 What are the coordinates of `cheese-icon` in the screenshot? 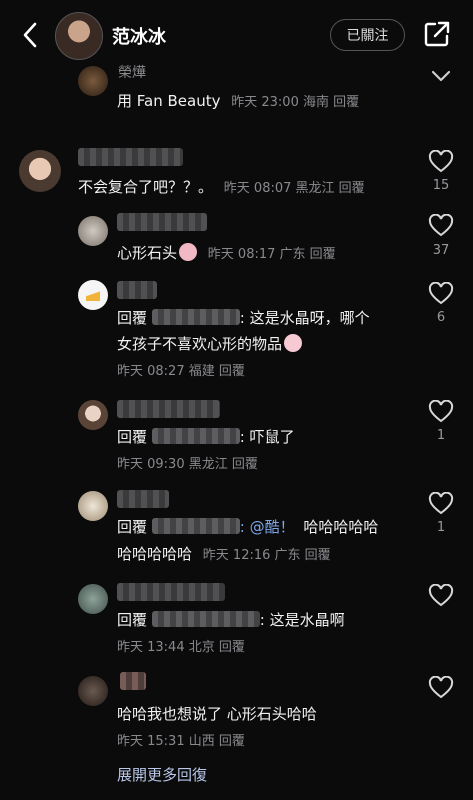 It's located at (93, 296).